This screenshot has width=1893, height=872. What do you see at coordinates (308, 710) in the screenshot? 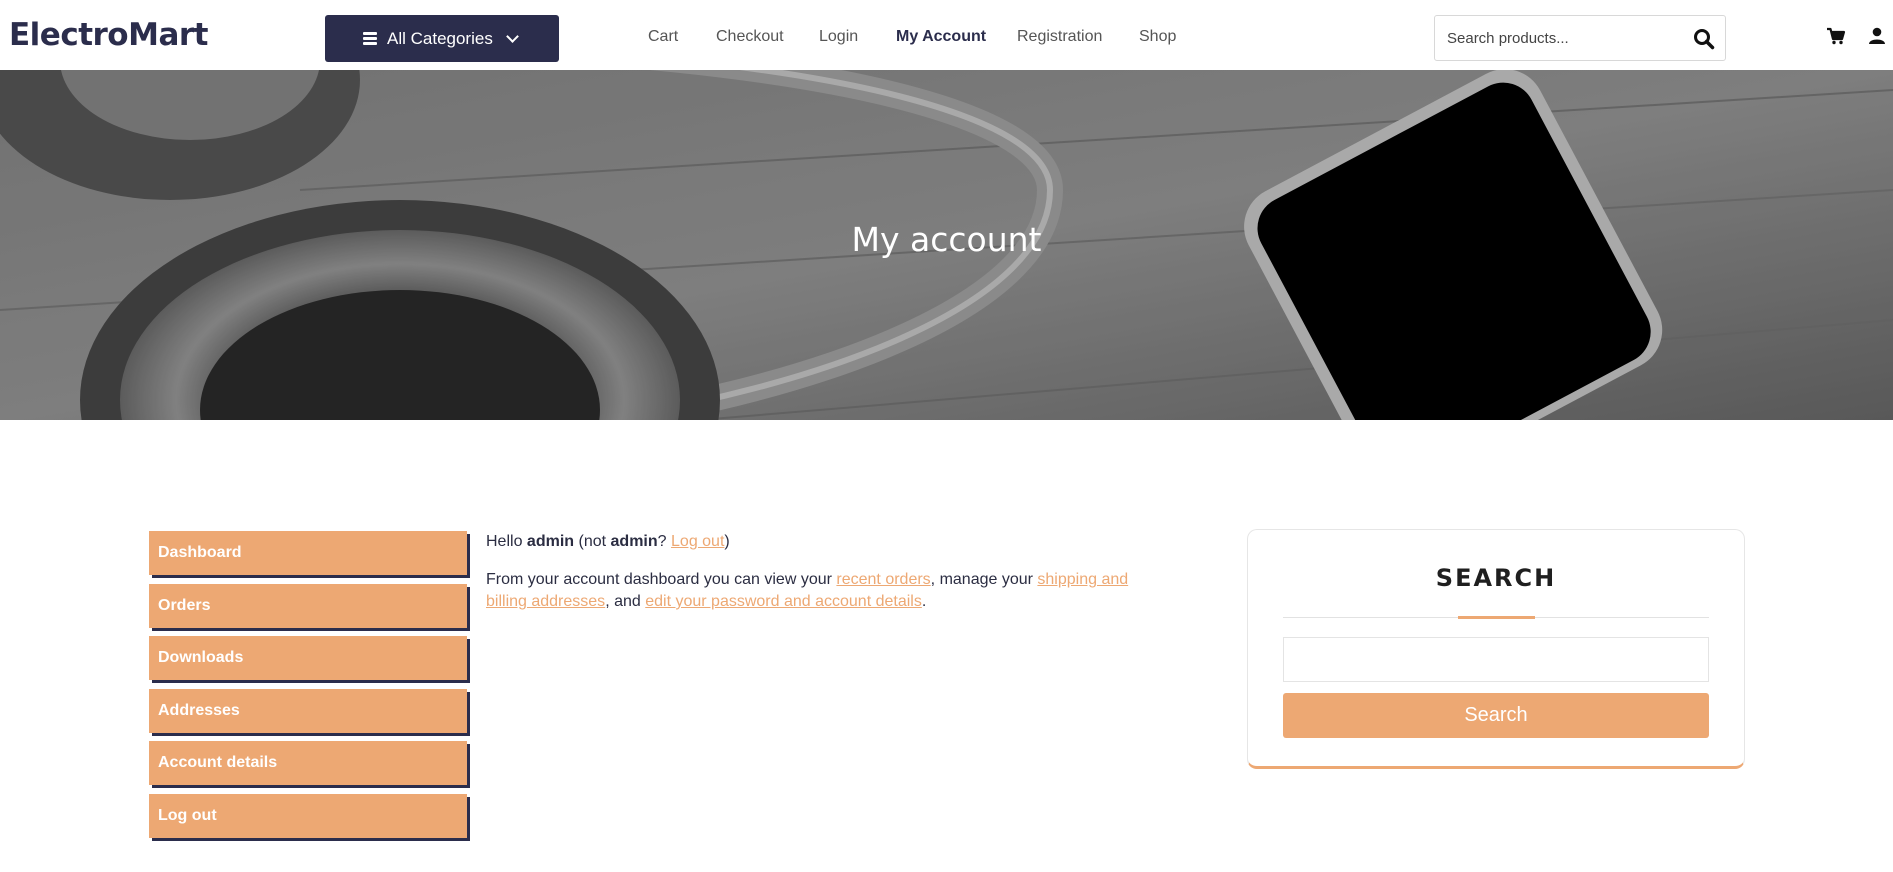
I see `account-nav-addresses: Addresses` at bounding box center [308, 710].